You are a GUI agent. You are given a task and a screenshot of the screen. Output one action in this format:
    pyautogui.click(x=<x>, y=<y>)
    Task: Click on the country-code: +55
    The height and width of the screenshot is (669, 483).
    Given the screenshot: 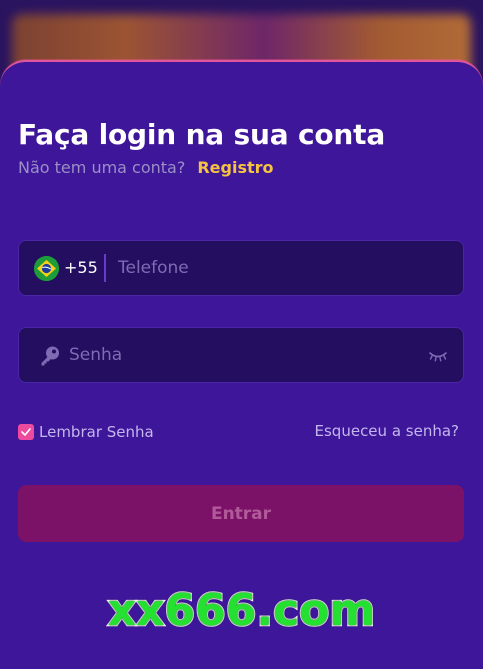 What is the action you would take?
    pyautogui.click(x=81, y=267)
    